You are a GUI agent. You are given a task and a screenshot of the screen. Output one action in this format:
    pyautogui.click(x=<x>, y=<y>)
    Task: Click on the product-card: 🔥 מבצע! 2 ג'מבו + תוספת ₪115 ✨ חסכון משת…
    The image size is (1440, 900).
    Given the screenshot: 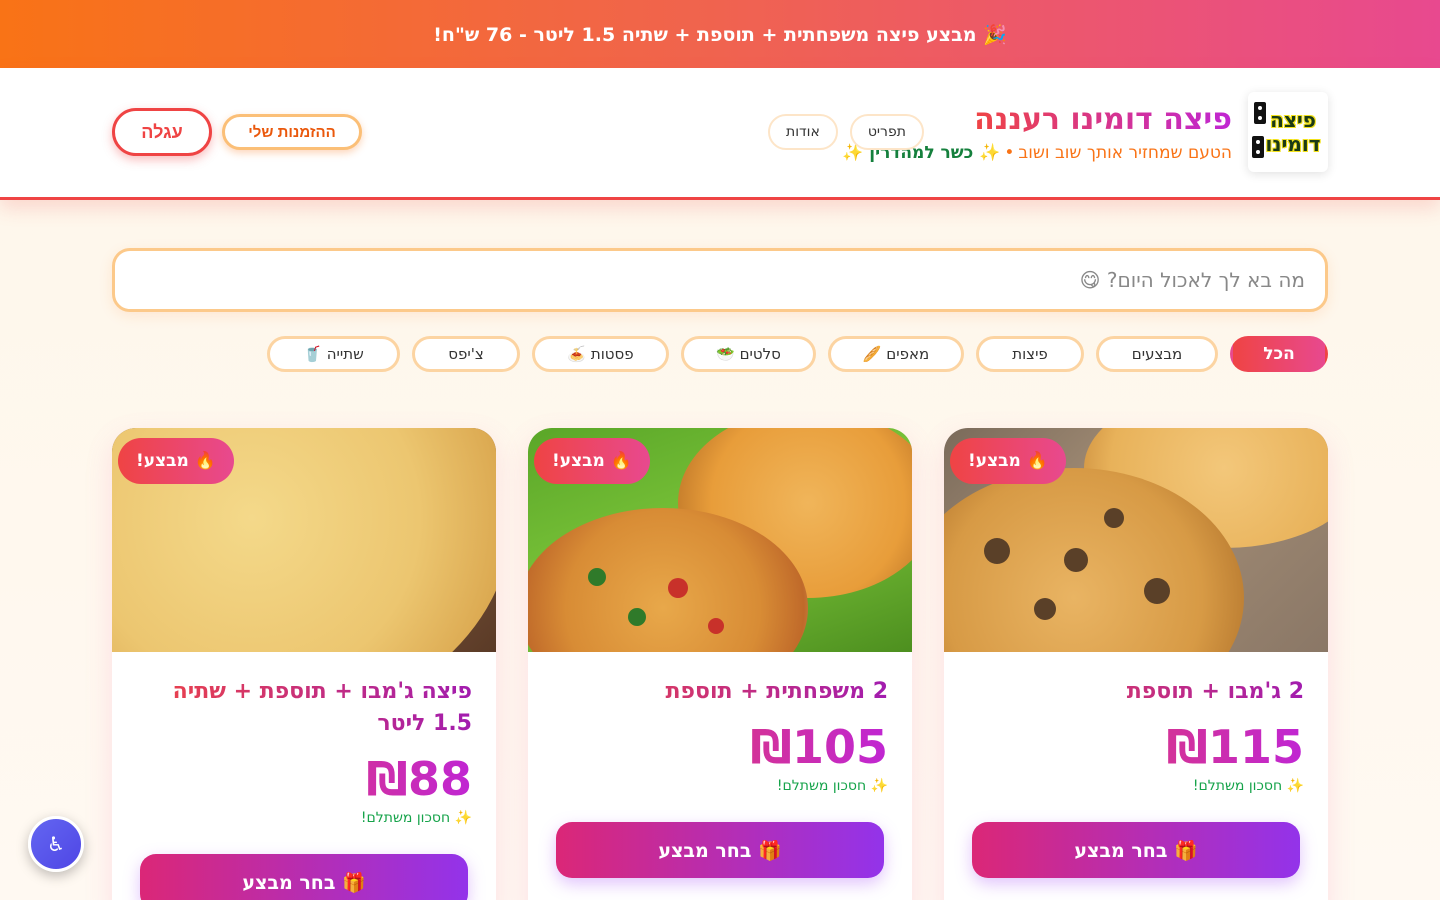 What is the action you would take?
    pyautogui.click(x=1136, y=664)
    